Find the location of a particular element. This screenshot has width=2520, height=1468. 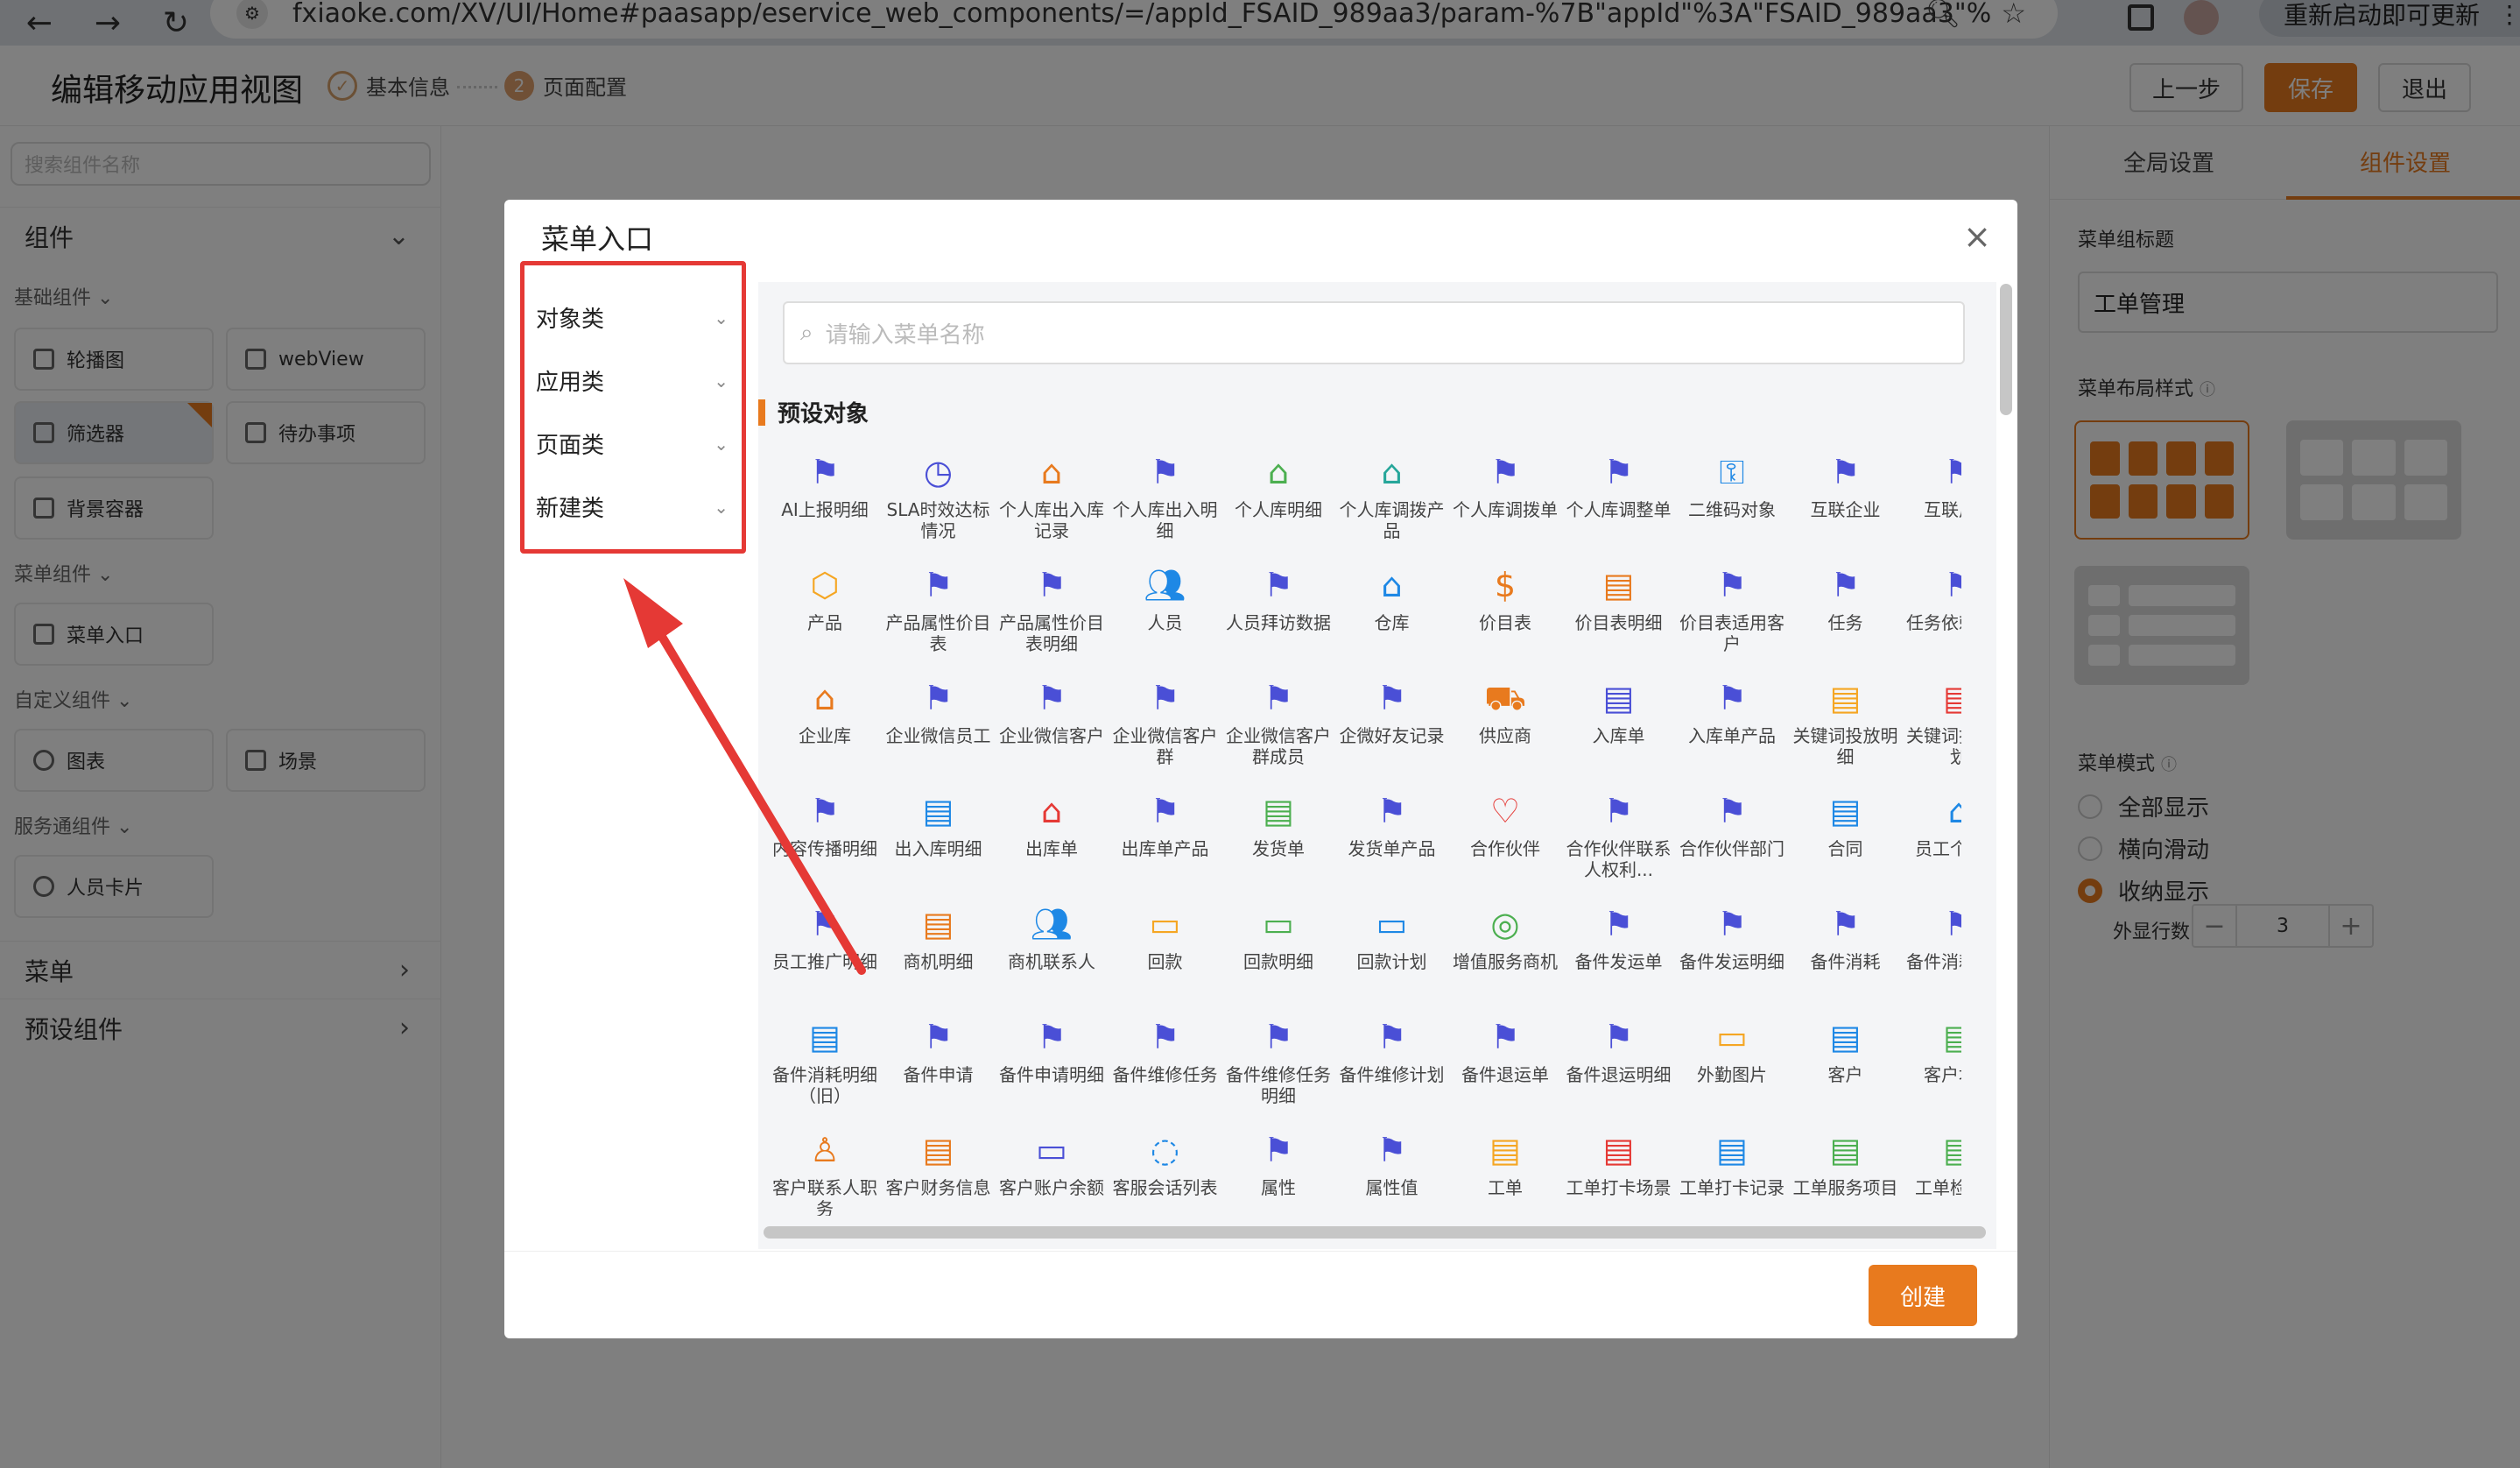

menu-item: 👥︎ 人员 is located at coordinates (1165, 617).